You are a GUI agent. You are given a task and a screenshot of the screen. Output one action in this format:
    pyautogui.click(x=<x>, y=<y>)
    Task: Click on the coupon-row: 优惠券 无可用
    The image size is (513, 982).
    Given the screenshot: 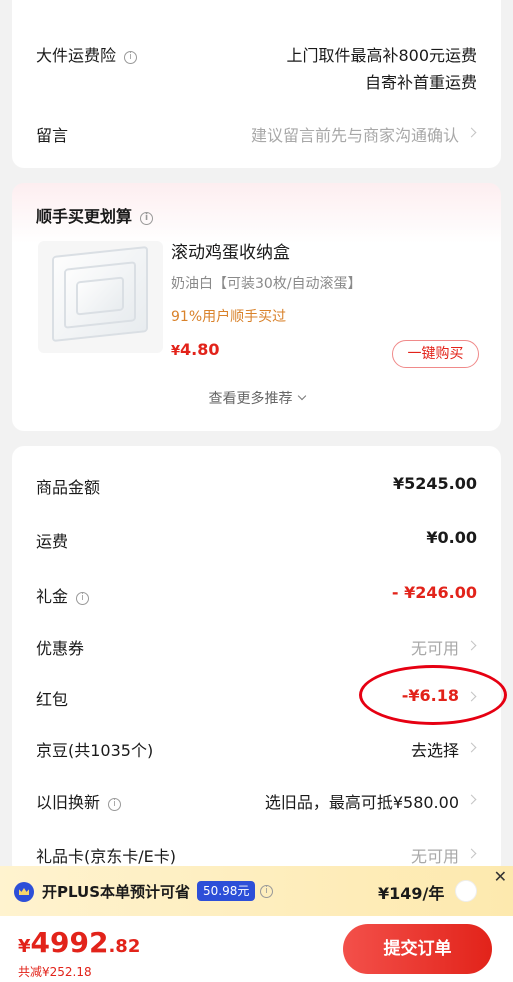 What is the action you would take?
    pyautogui.click(x=256, y=646)
    